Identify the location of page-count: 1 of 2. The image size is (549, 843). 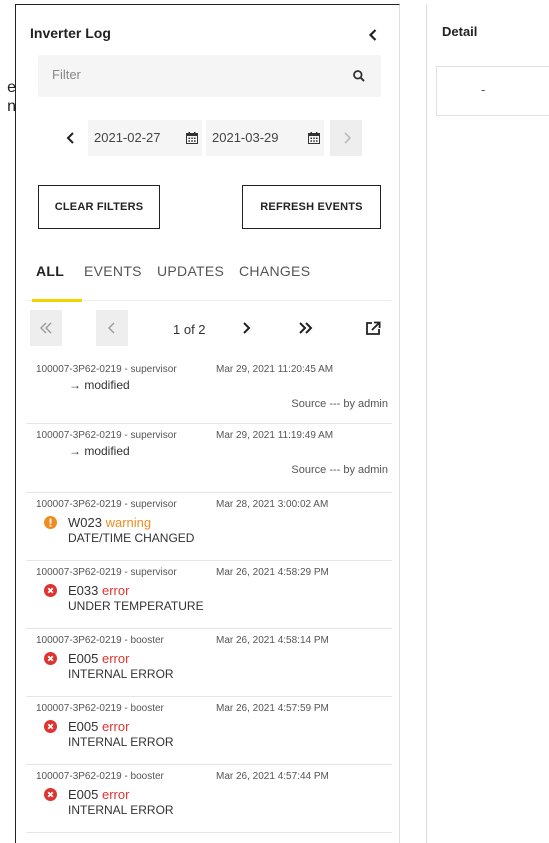
(189, 329).